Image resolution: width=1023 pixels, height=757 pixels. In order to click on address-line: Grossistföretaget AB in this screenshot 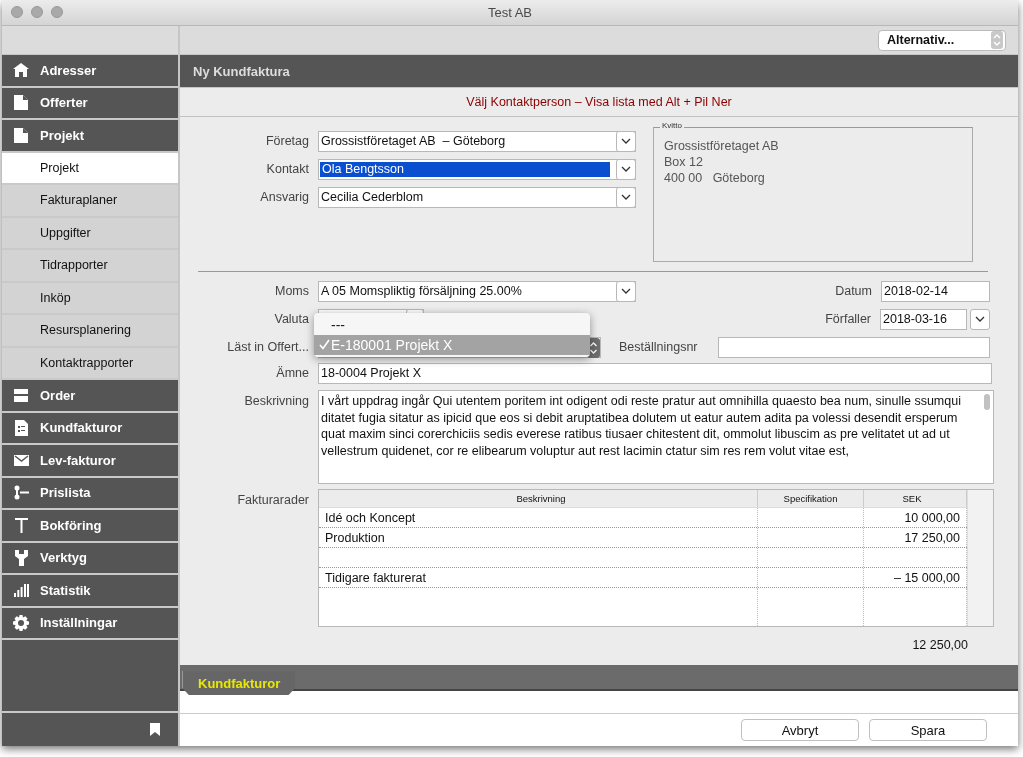, I will do `click(721, 146)`.